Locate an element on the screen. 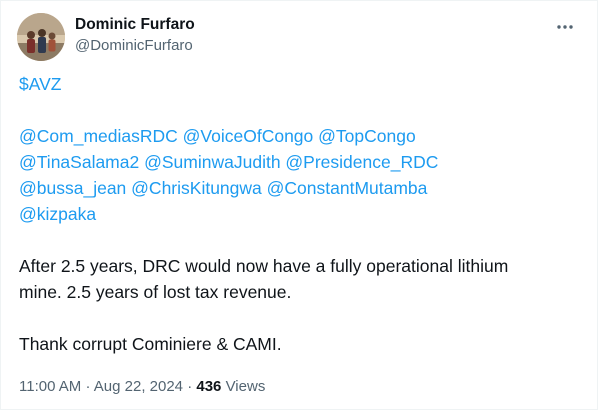  mention-link: @ChrisKitungwa is located at coordinates (196, 188).